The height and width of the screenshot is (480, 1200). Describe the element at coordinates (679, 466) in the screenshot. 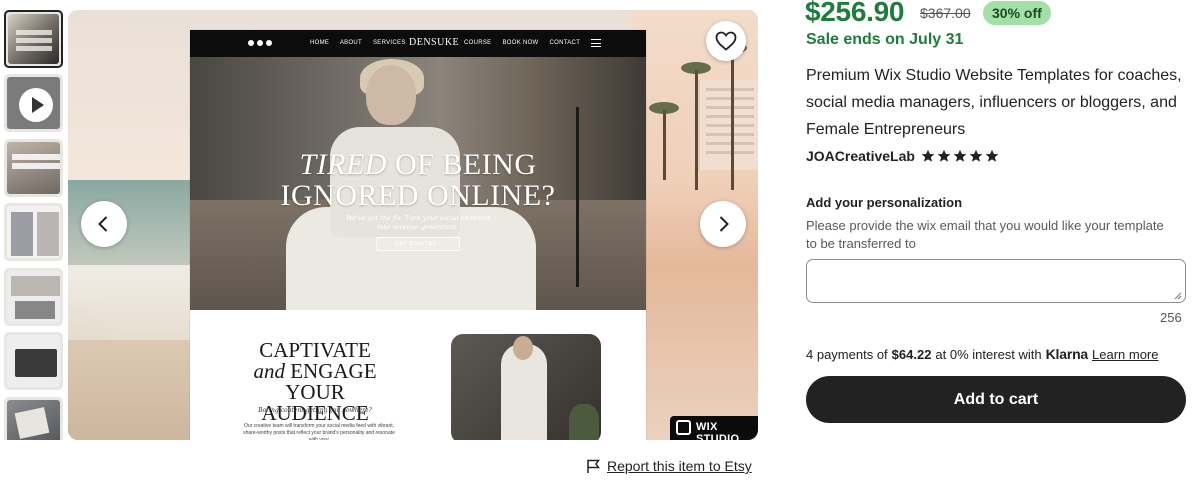

I see `report-item-text: Report this item to Etsy` at that location.